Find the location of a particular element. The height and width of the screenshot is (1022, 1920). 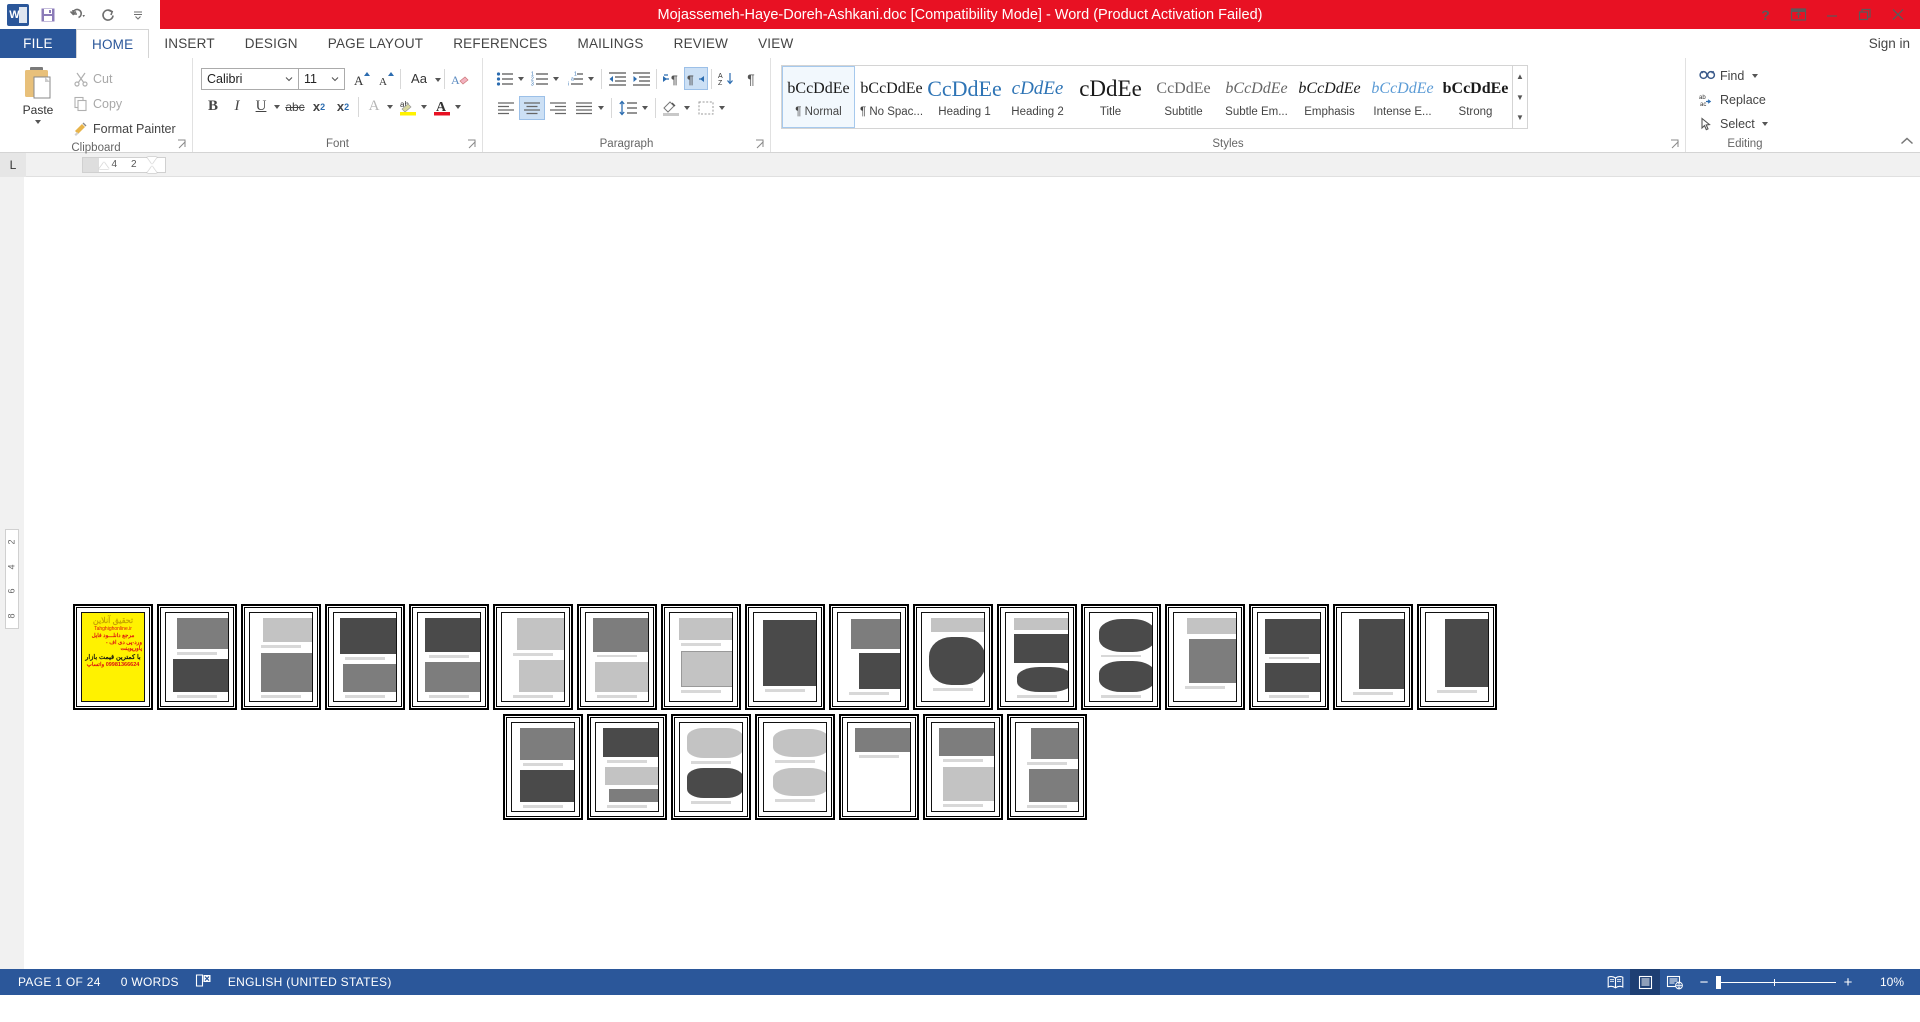

shrink-font-icon: A is located at coordinates (385, 78).